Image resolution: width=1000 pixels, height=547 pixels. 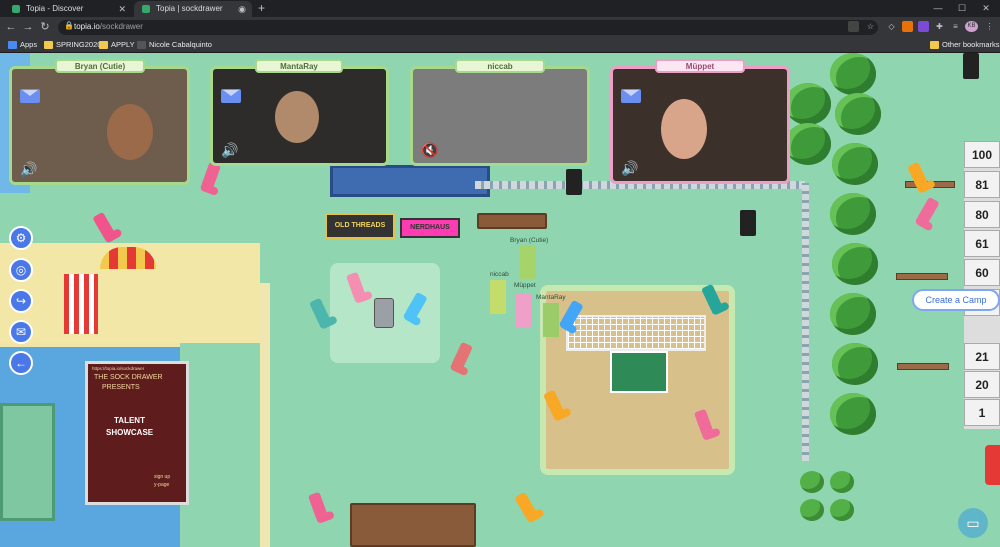 What do you see at coordinates (21, 332) in the screenshot?
I see `message-icon: ✉` at bounding box center [21, 332].